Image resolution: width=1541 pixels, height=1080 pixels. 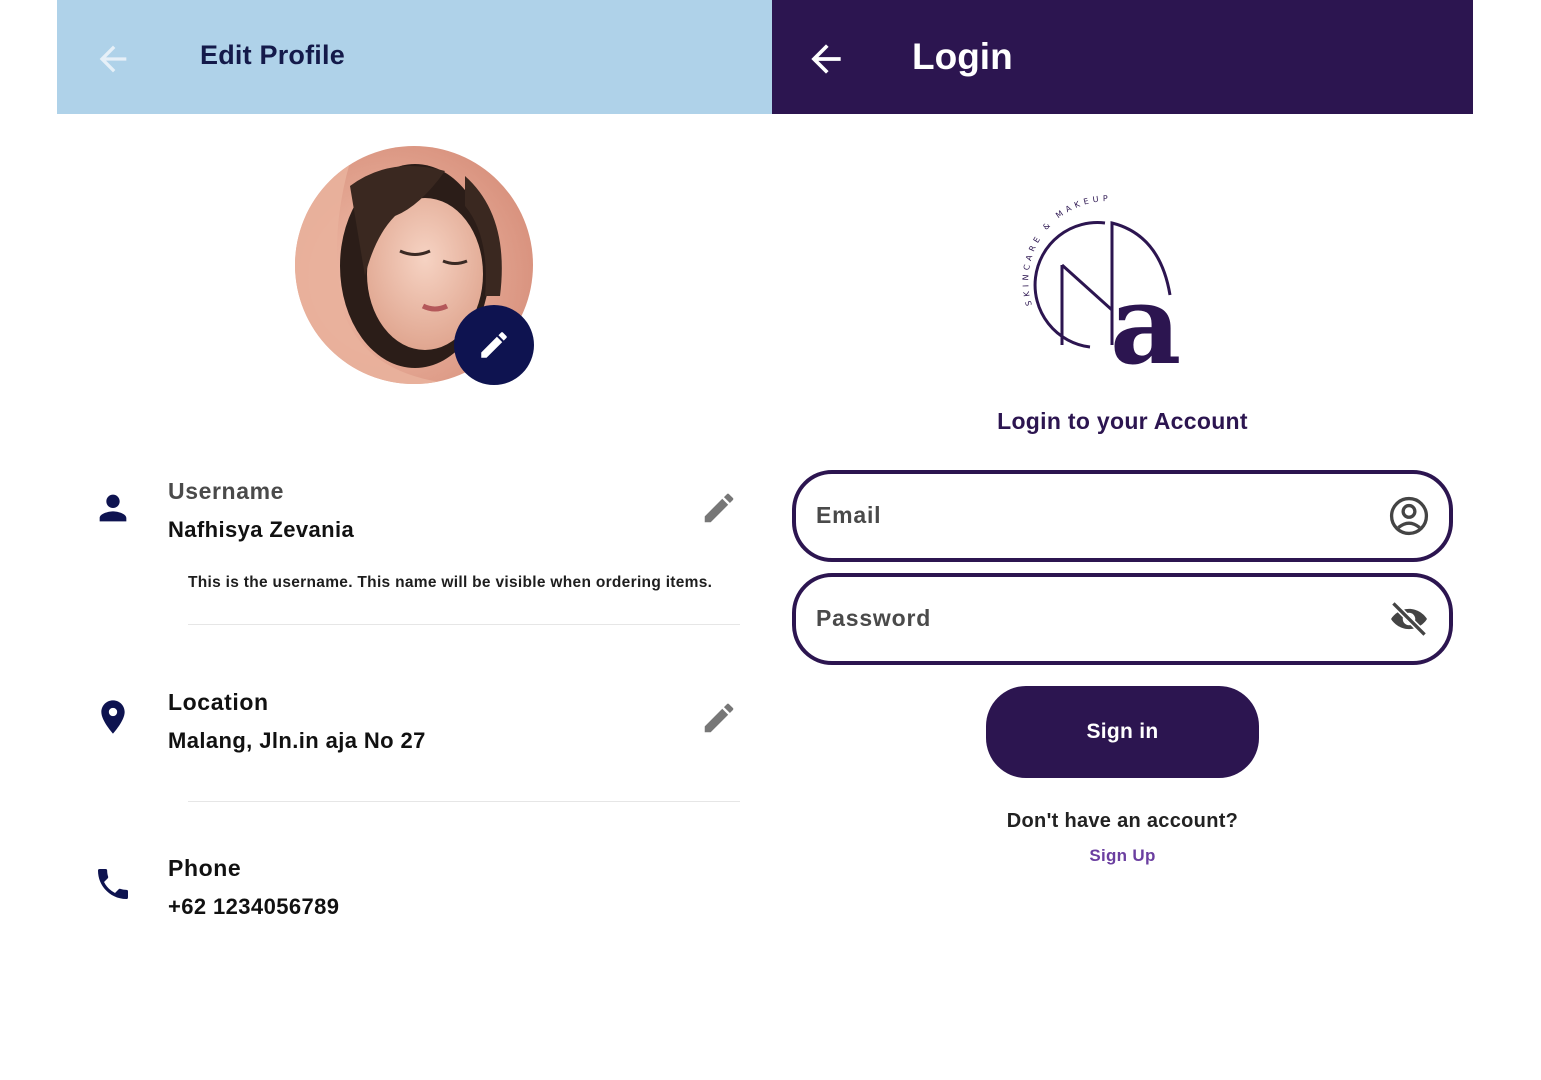 I want to click on sign-in-button: Sign in, so click(x=1122, y=732).